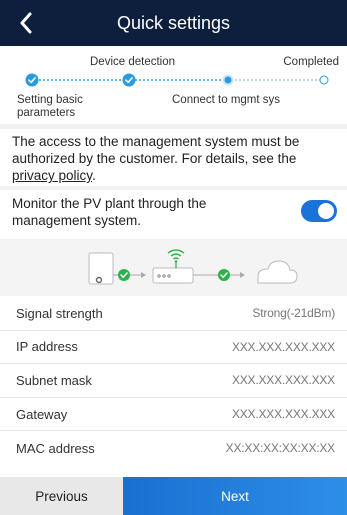  I want to click on cloud-icon, so click(277, 272).